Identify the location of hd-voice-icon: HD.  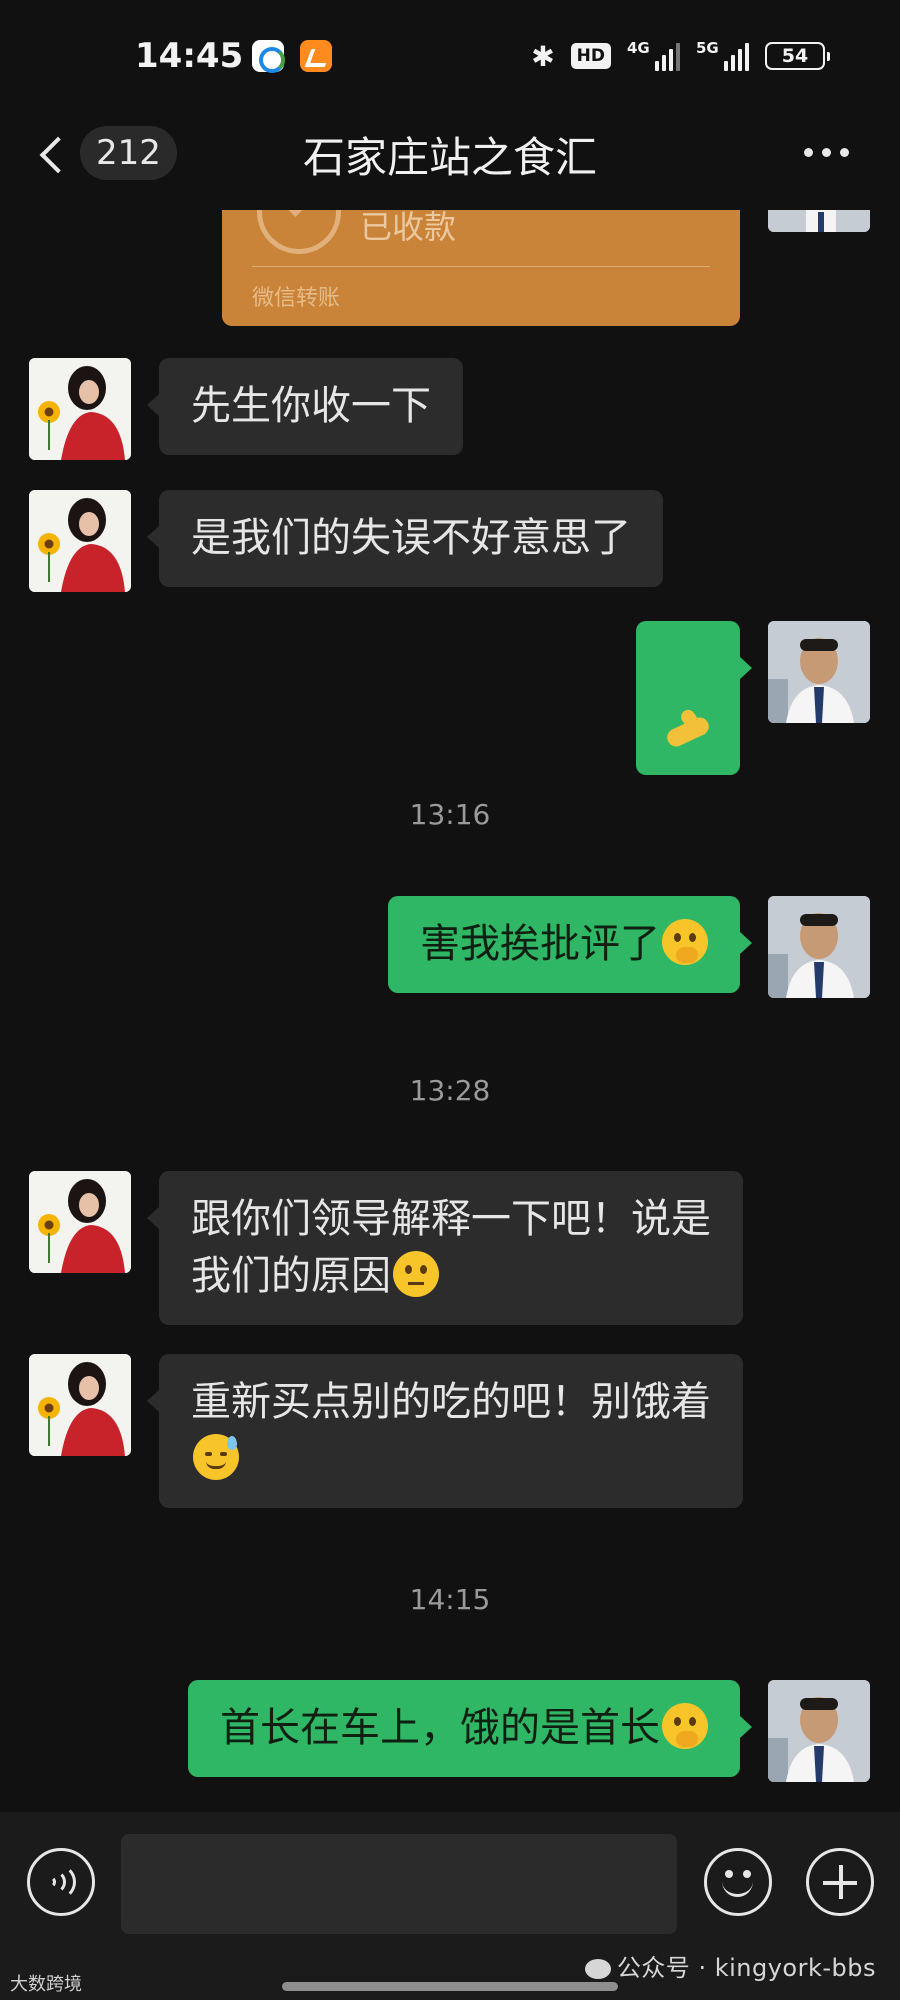
(590, 56).